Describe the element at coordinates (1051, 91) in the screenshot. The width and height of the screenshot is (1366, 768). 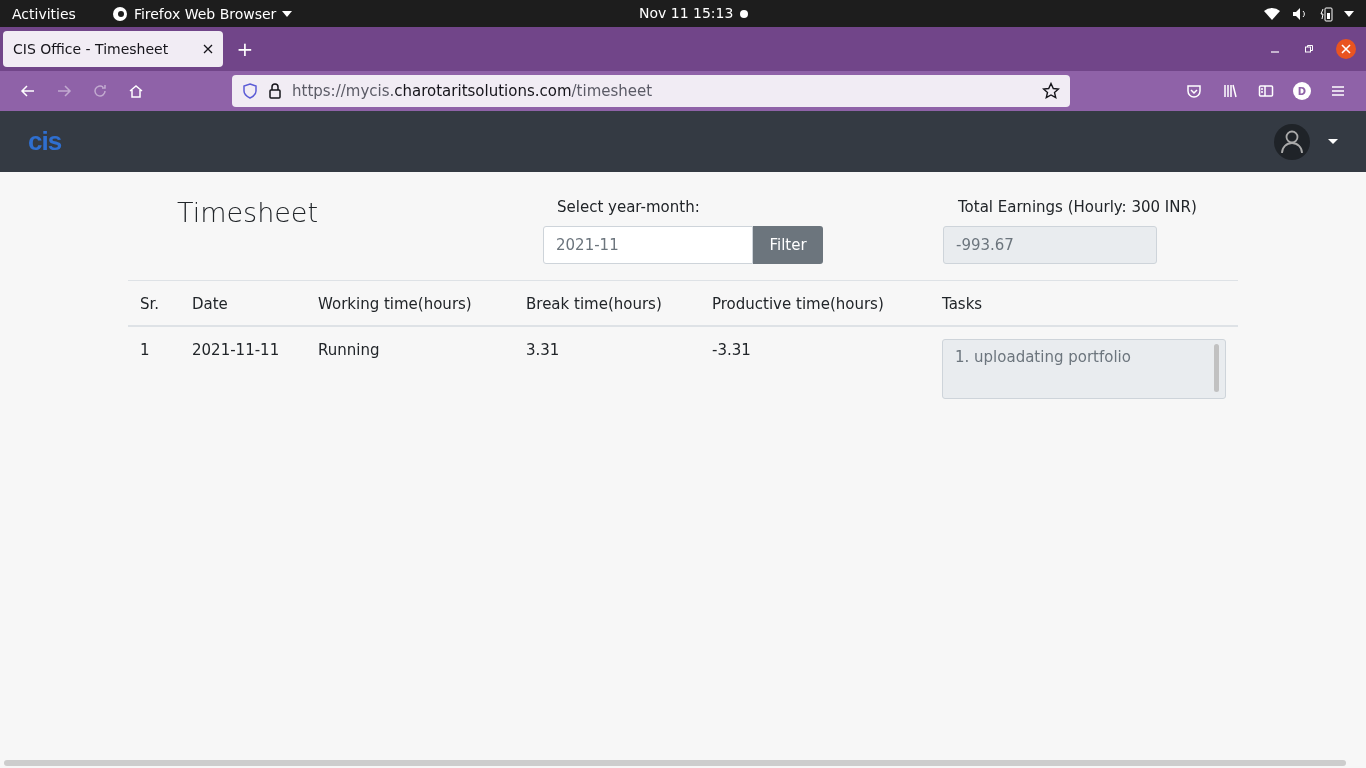
I see `star-icon` at that location.